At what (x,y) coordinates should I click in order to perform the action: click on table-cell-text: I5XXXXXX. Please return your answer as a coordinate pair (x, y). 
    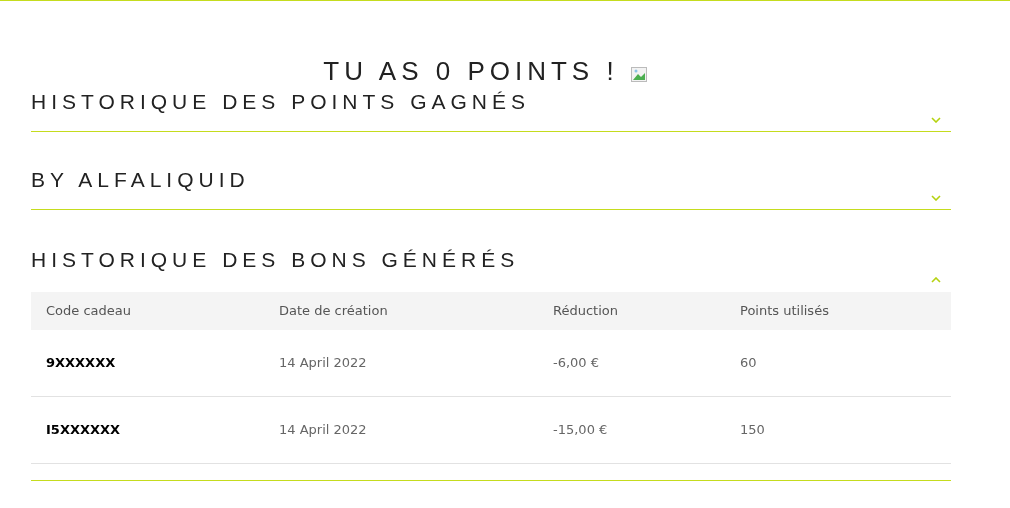
    Looking at the image, I should click on (83, 430).